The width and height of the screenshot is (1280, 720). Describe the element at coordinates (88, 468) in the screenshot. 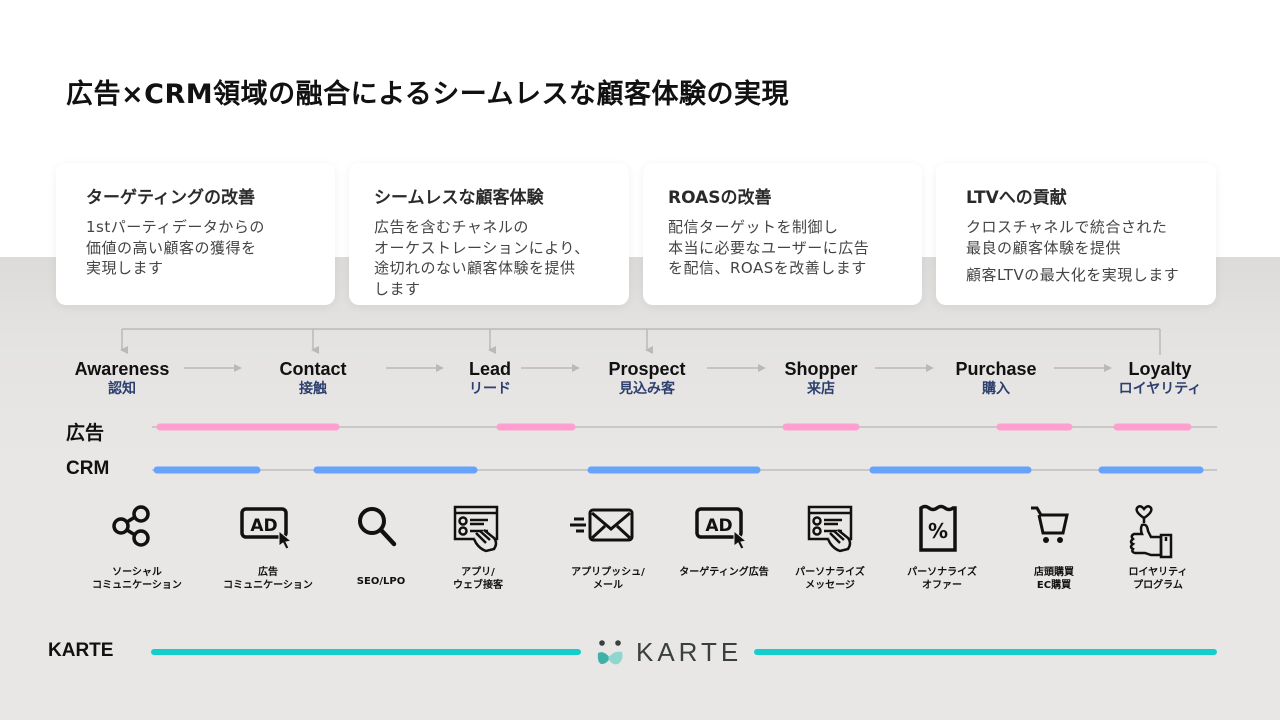

I see `row-label-crm: CRM` at that location.